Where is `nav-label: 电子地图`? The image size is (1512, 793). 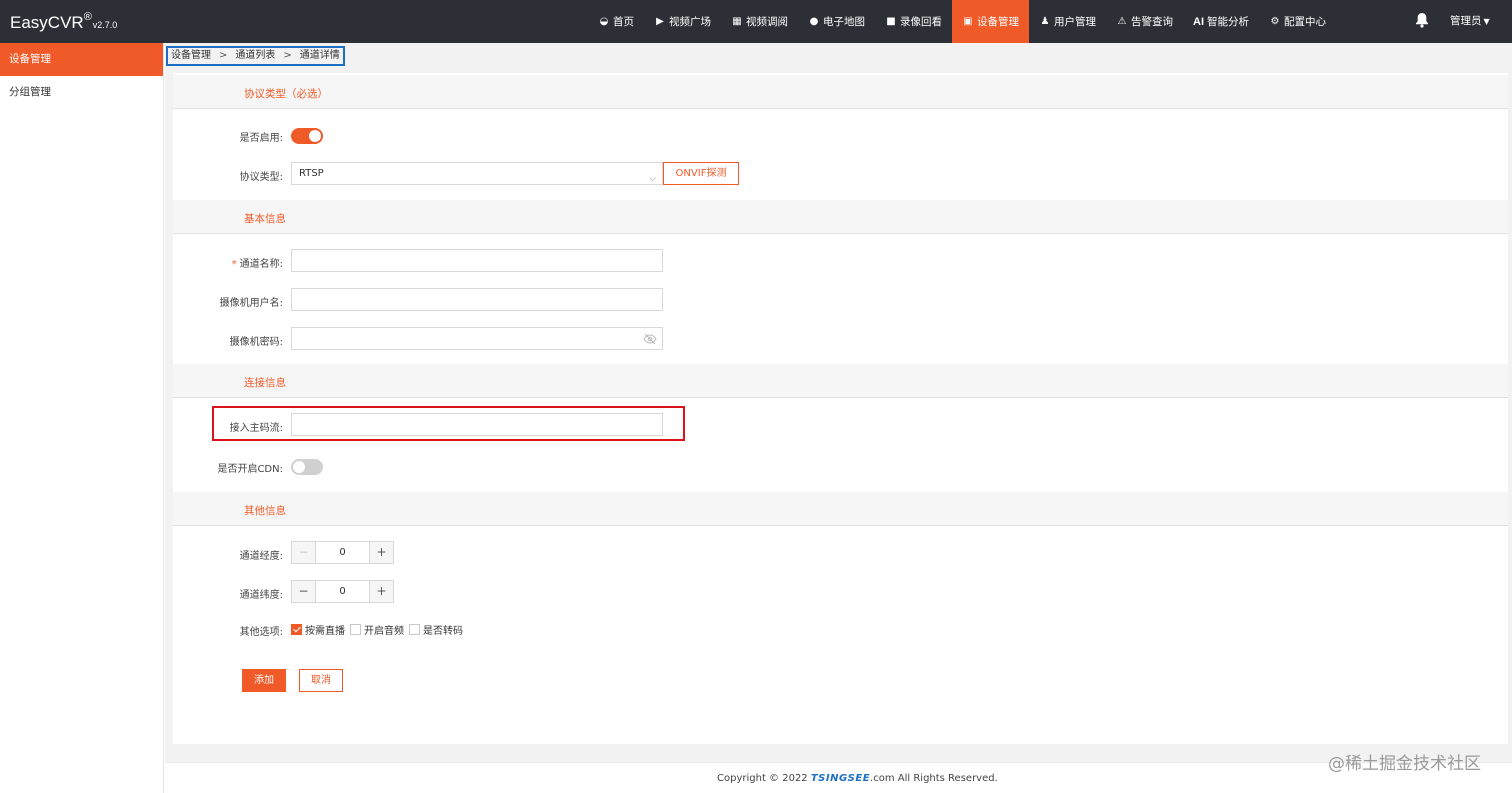 nav-label: 电子地图 is located at coordinates (844, 22).